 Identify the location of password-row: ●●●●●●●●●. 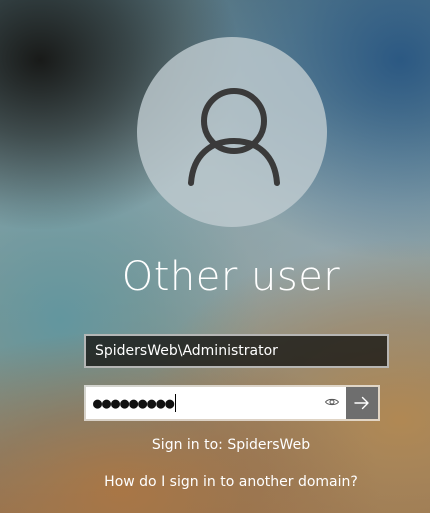
(232, 403).